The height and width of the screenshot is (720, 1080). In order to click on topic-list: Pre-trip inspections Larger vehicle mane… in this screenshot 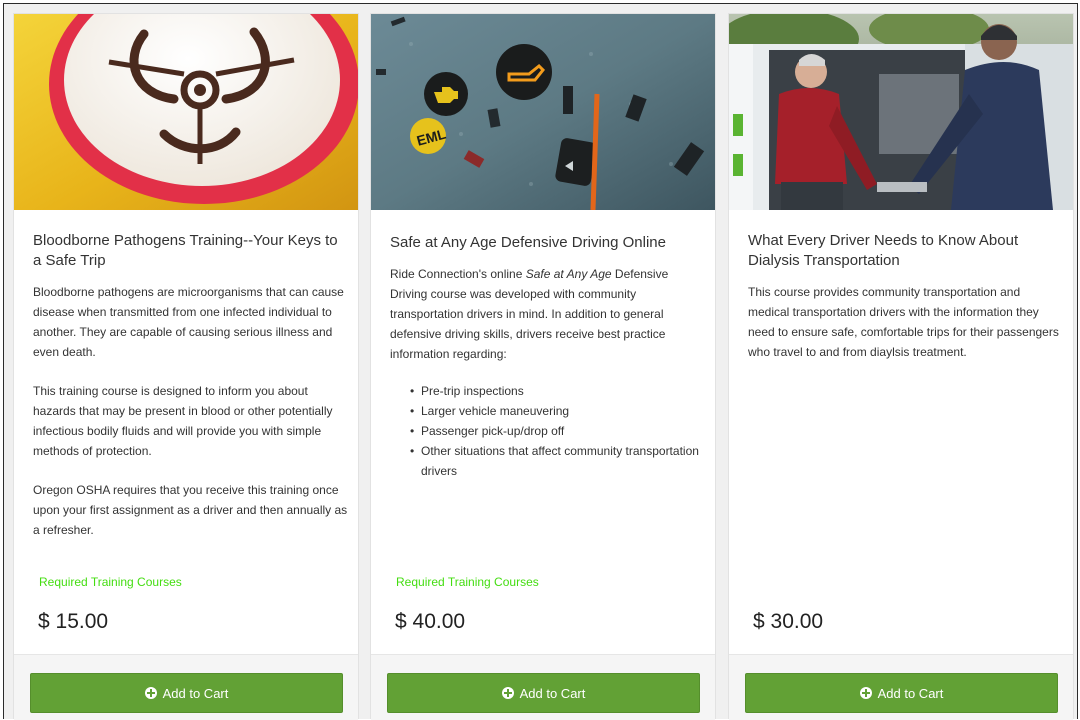, I will do `click(557, 431)`.